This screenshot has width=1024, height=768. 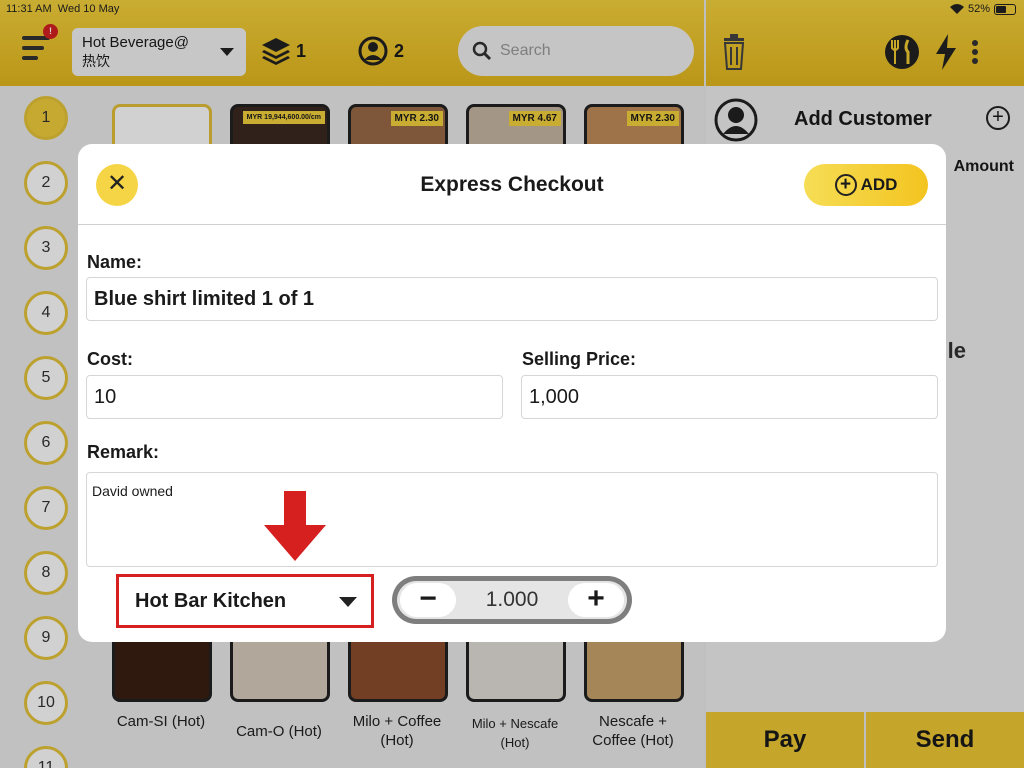 What do you see at coordinates (294, 397) in the screenshot?
I see `cost-field: 10` at bounding box center [294, 397].